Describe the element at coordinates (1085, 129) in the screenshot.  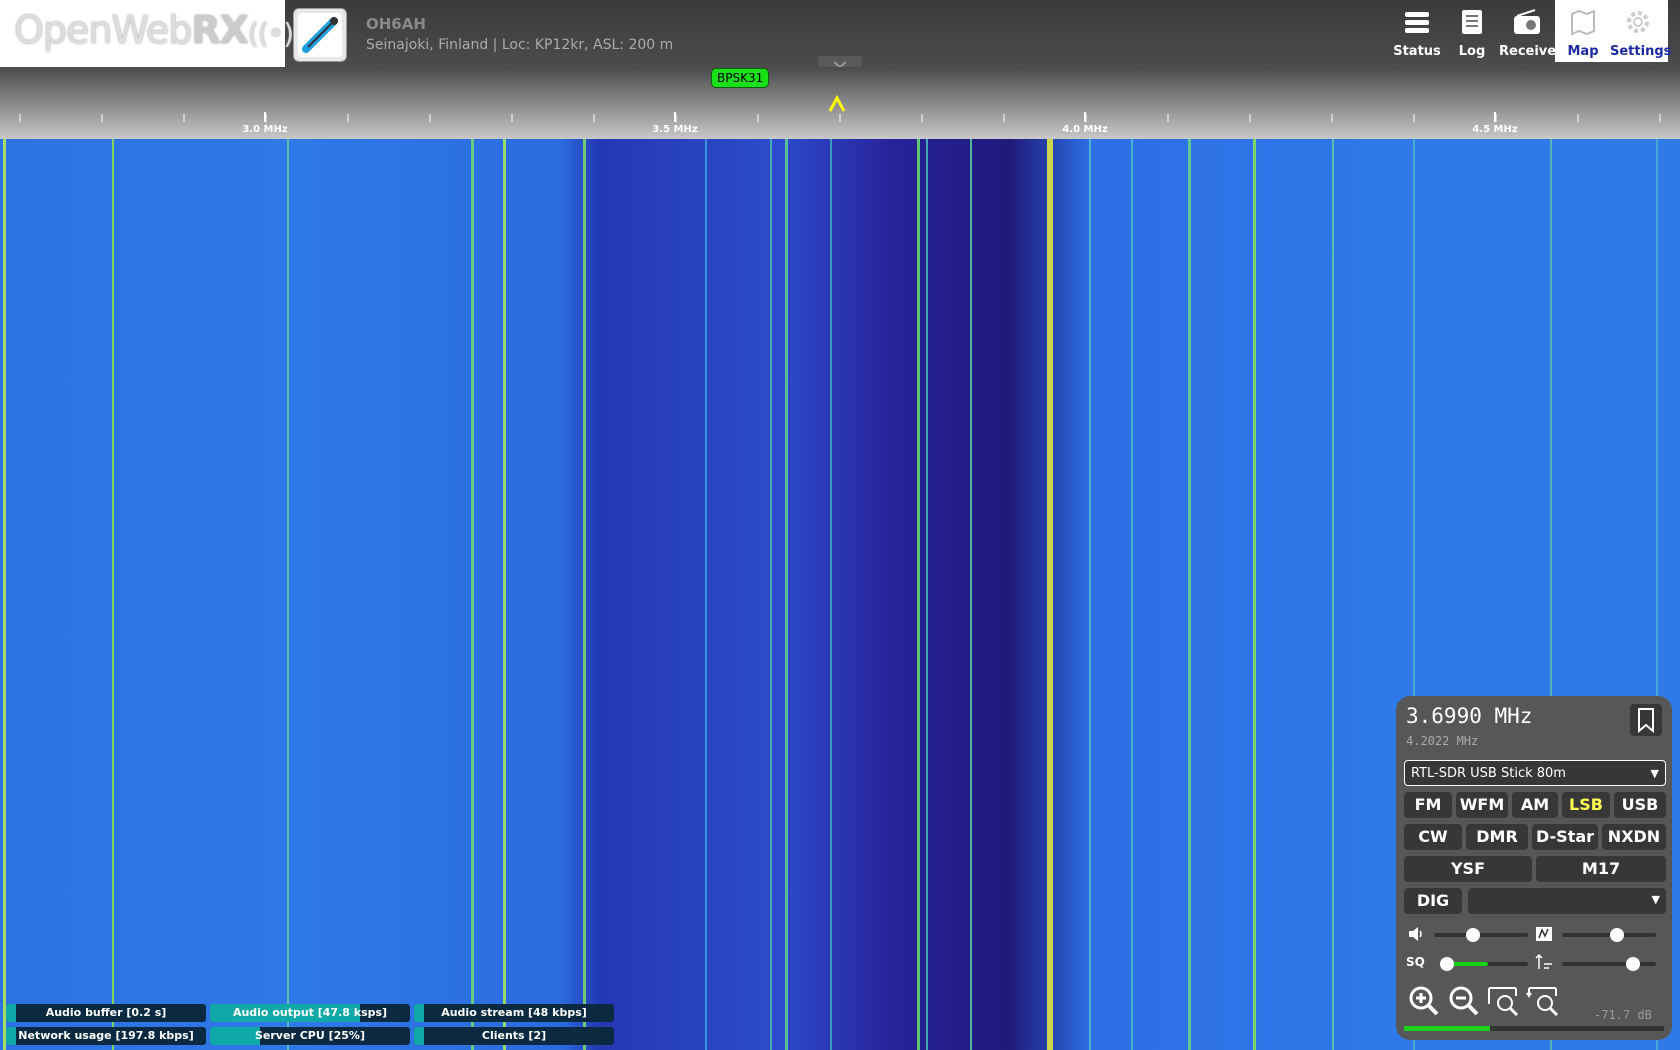
I see `scale-label-4-0: 4.0 MHz` at that location.